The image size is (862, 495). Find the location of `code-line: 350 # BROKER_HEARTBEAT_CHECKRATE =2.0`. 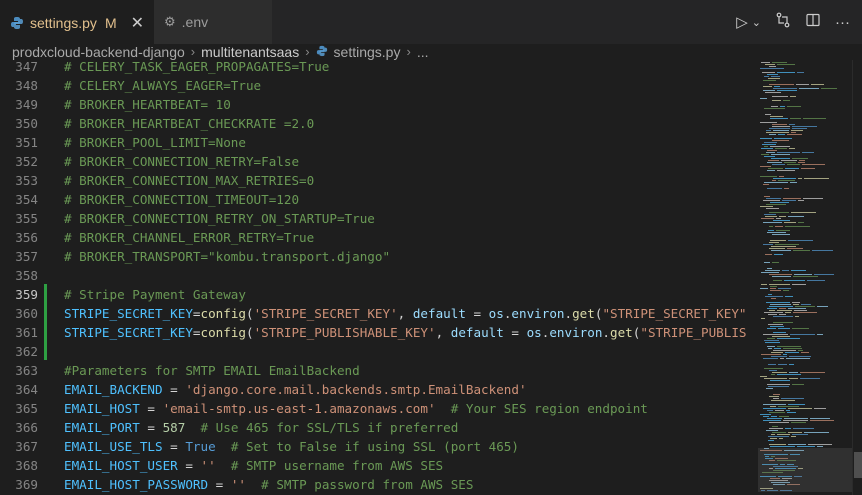

code-line: 350 # BROKER_HEARTBEAT_CHECKRATE =2.0 is located at coordinates (380, 123).